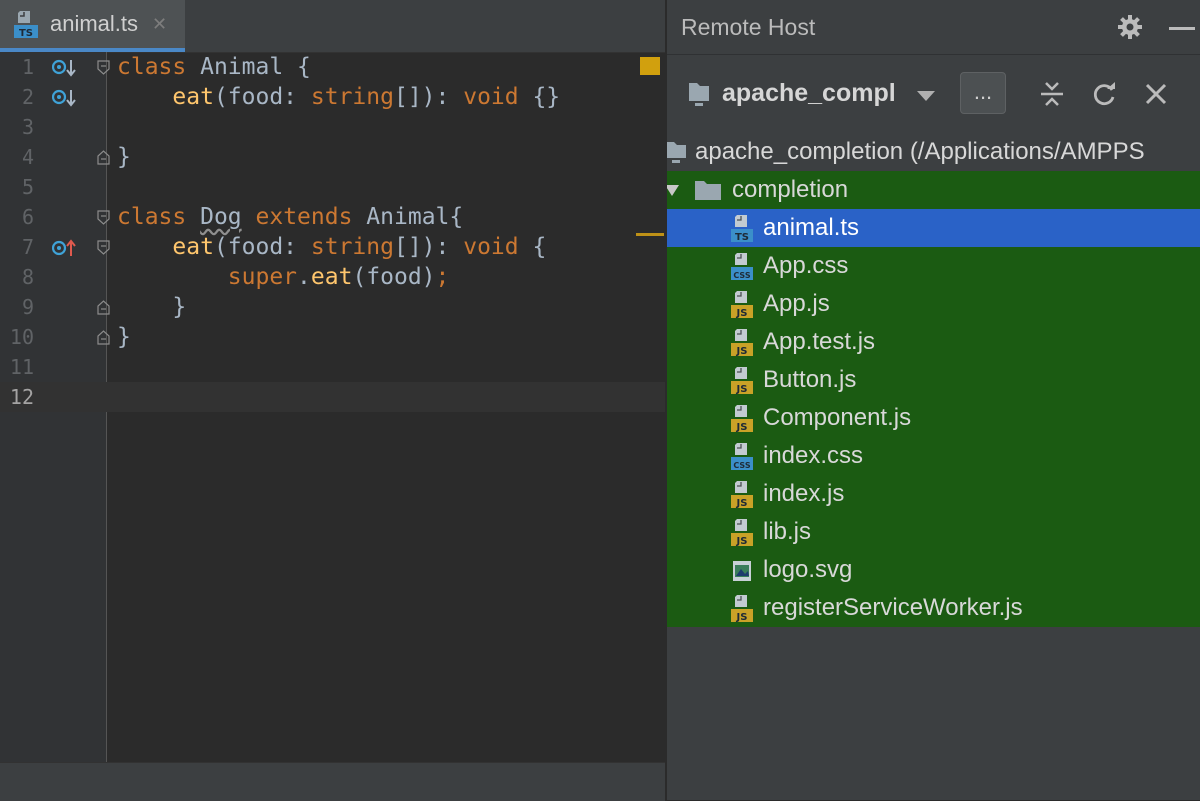  I want to click on gear-icon, so click(1130, 27).